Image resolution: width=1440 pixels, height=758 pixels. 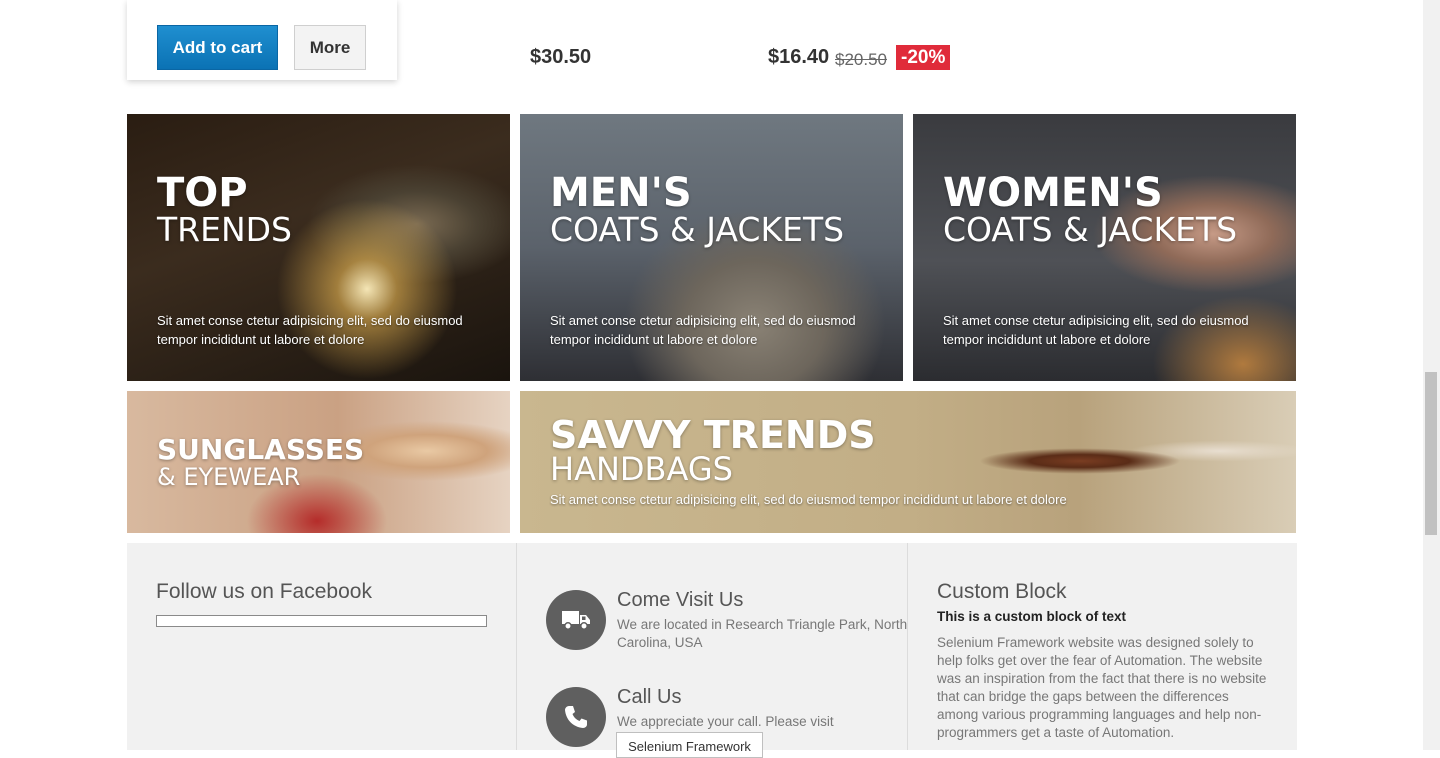 What do you see at coordinates (1032, 616) in the screenshot?
I see `custom-block-subtitle: This is a custom block of text` at bounding box center [1032, 616].